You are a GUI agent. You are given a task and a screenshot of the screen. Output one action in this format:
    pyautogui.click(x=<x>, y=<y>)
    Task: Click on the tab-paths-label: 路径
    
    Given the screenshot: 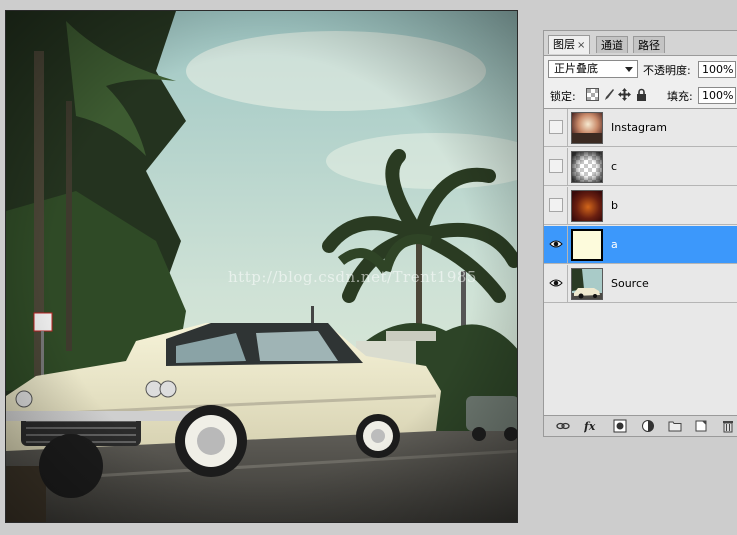 What is the action you would take?
    pyautogui.click(x=649, y=45)
    